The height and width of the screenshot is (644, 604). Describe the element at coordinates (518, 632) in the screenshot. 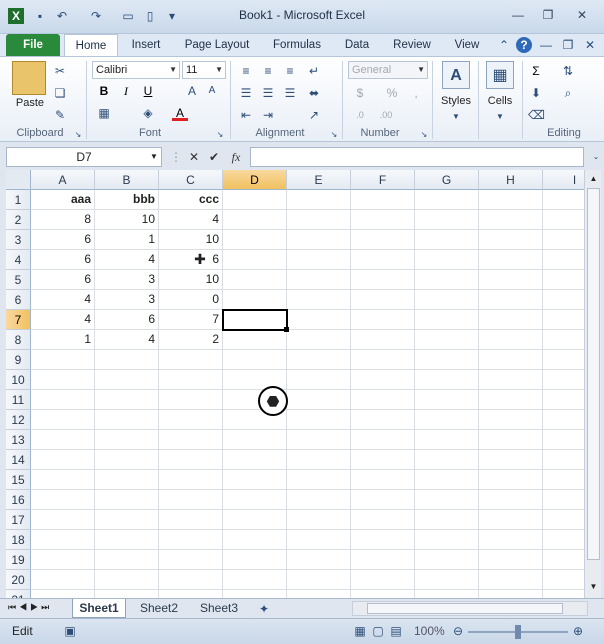

I see `zoom-slider-thumb` at that location.